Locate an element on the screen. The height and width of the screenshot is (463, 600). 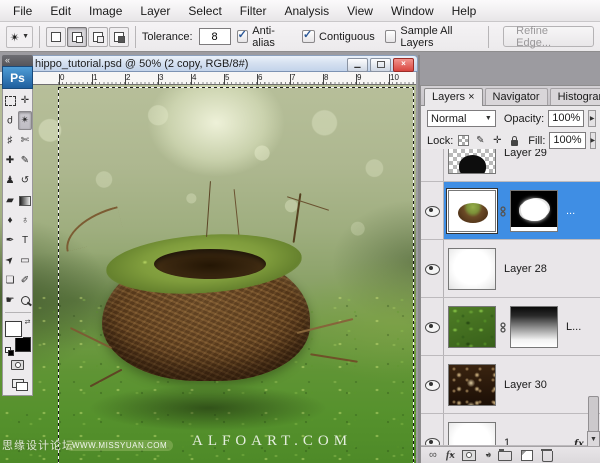
add-to-selection-button is located at coordinates (76, 36).